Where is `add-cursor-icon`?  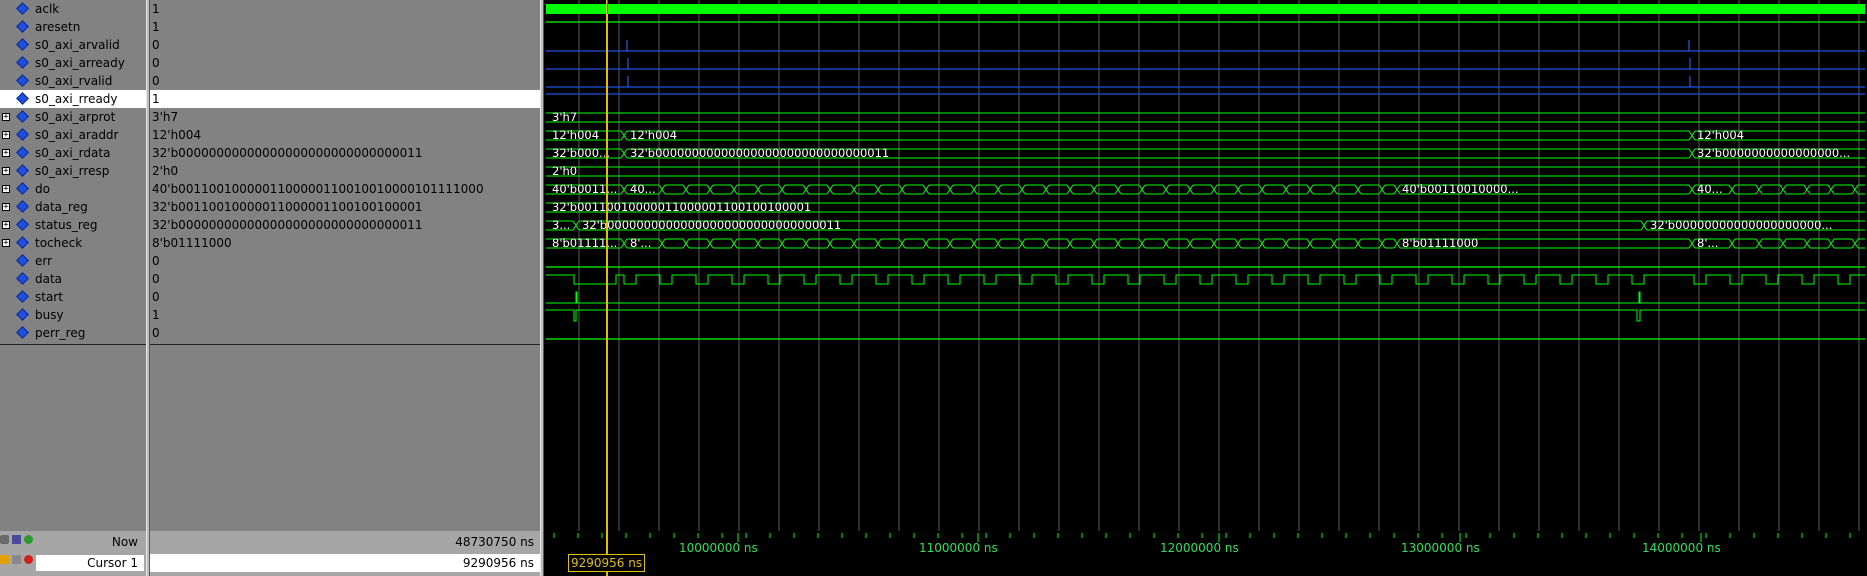 add-cursor-icon is located at coordinates (28, 539).